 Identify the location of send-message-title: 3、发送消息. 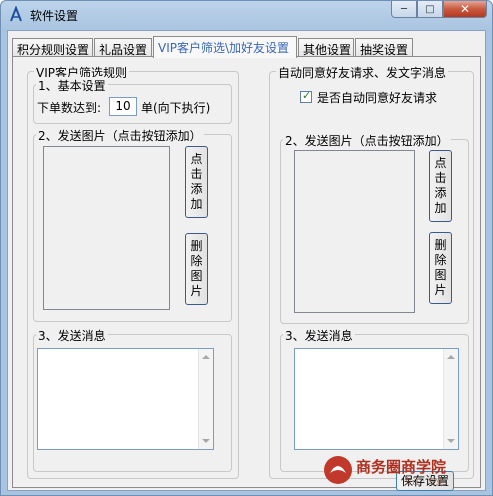
(72, 335).